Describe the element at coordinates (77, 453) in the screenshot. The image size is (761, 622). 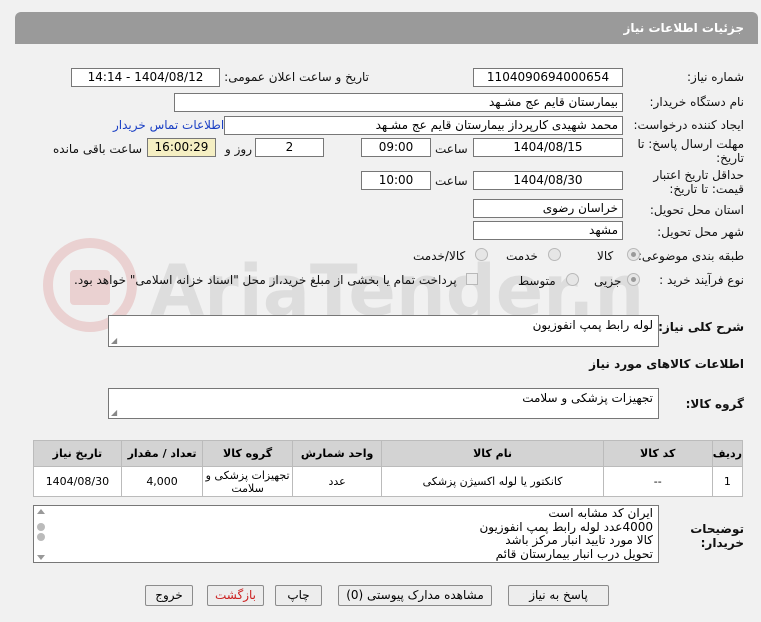
I see `col-header-date: تاریخ نیاز` at that location.